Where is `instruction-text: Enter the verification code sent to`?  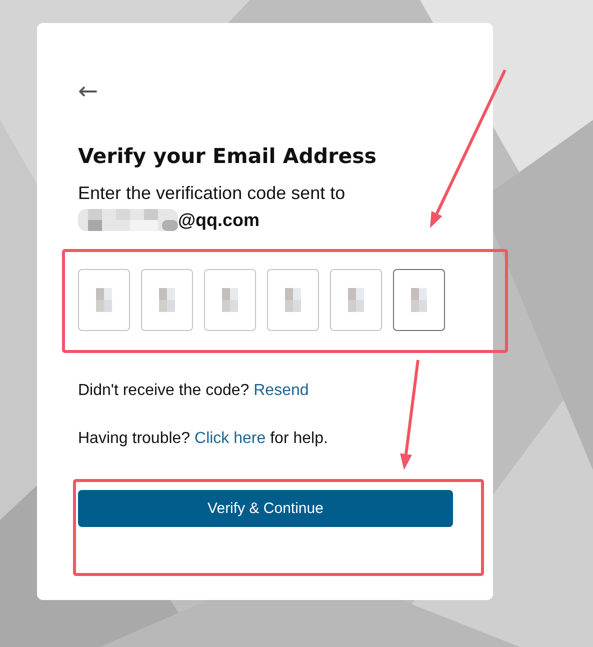 instruction-text: Enter the verification code sent to is located at coordinates (212, 193).